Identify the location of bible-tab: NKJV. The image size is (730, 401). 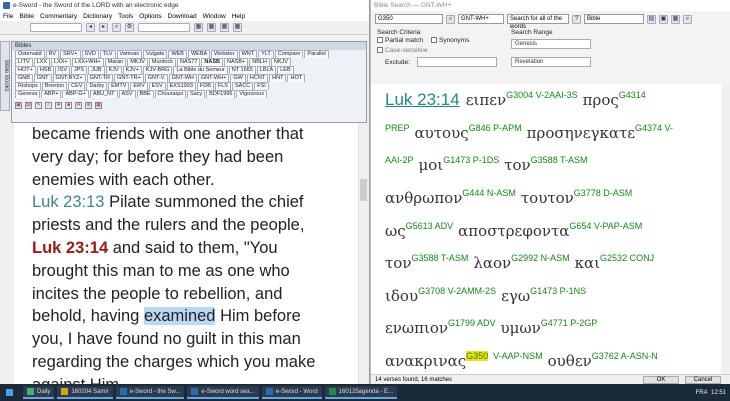
(280, 62).